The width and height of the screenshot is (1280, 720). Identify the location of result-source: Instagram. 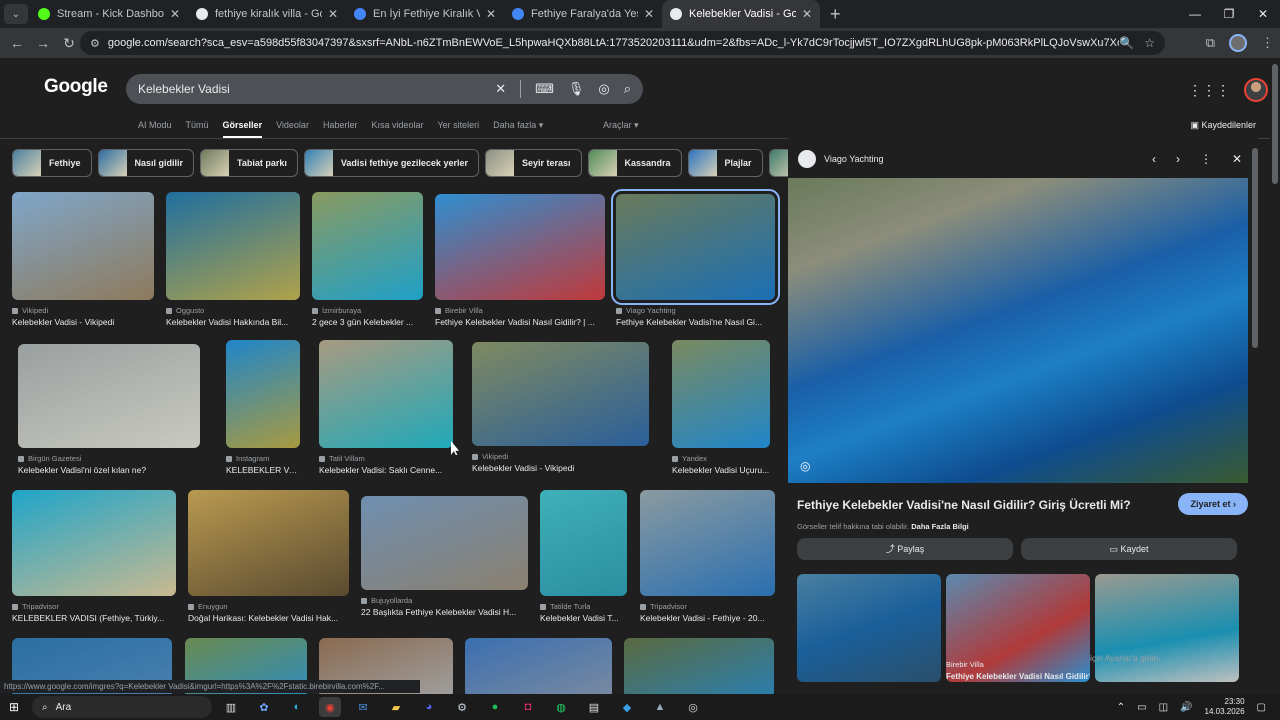
(263, 458).